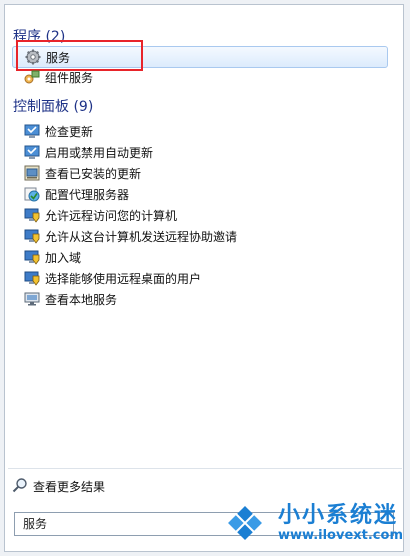 The height and width of the screenshot is (556, 410). Describe the element at coordinates (69, 77) in the screenshot. I see `result-label: 组件服务` at that location.